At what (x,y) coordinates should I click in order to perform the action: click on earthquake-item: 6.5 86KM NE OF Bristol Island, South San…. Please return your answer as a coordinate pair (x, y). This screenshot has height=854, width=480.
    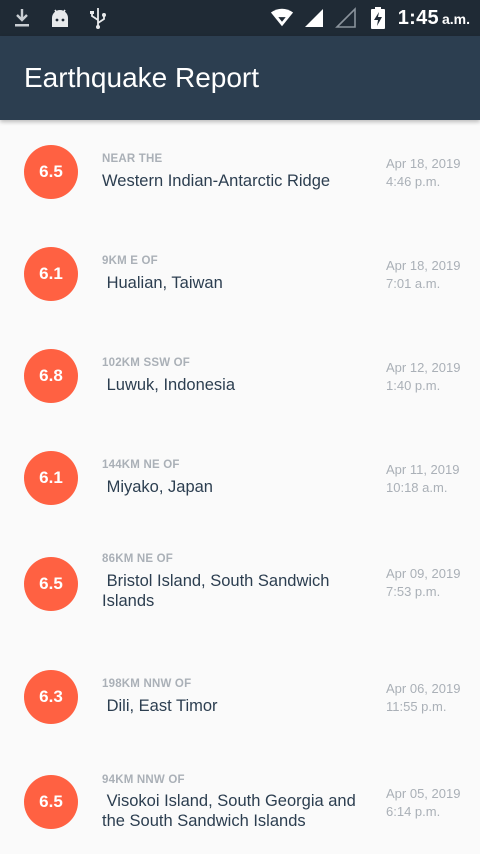
    Looking at the image, I should click on (240, 582).